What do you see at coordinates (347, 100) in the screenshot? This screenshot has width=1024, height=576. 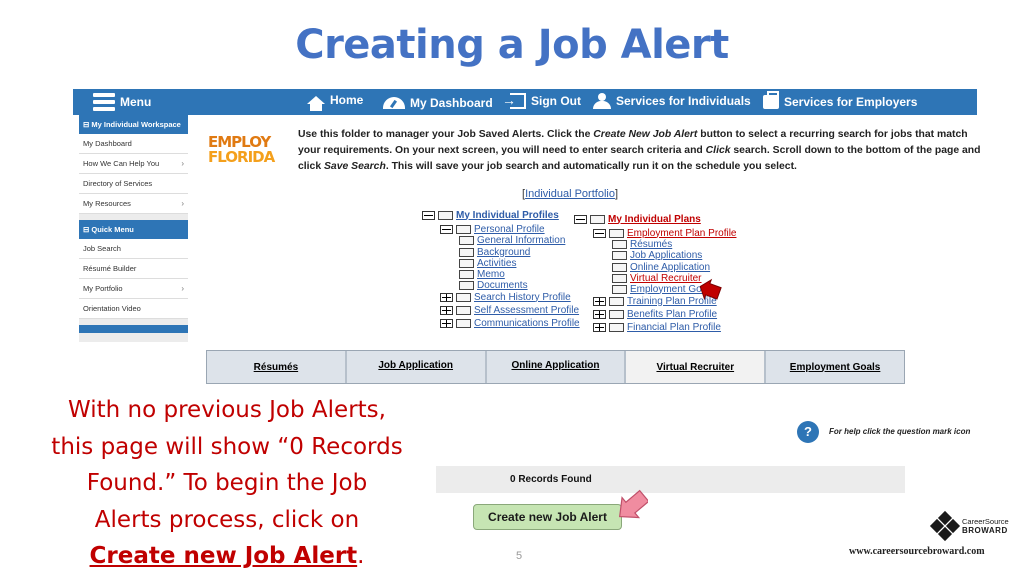 I see `home-label: Home` at bounding box center [347, 100].